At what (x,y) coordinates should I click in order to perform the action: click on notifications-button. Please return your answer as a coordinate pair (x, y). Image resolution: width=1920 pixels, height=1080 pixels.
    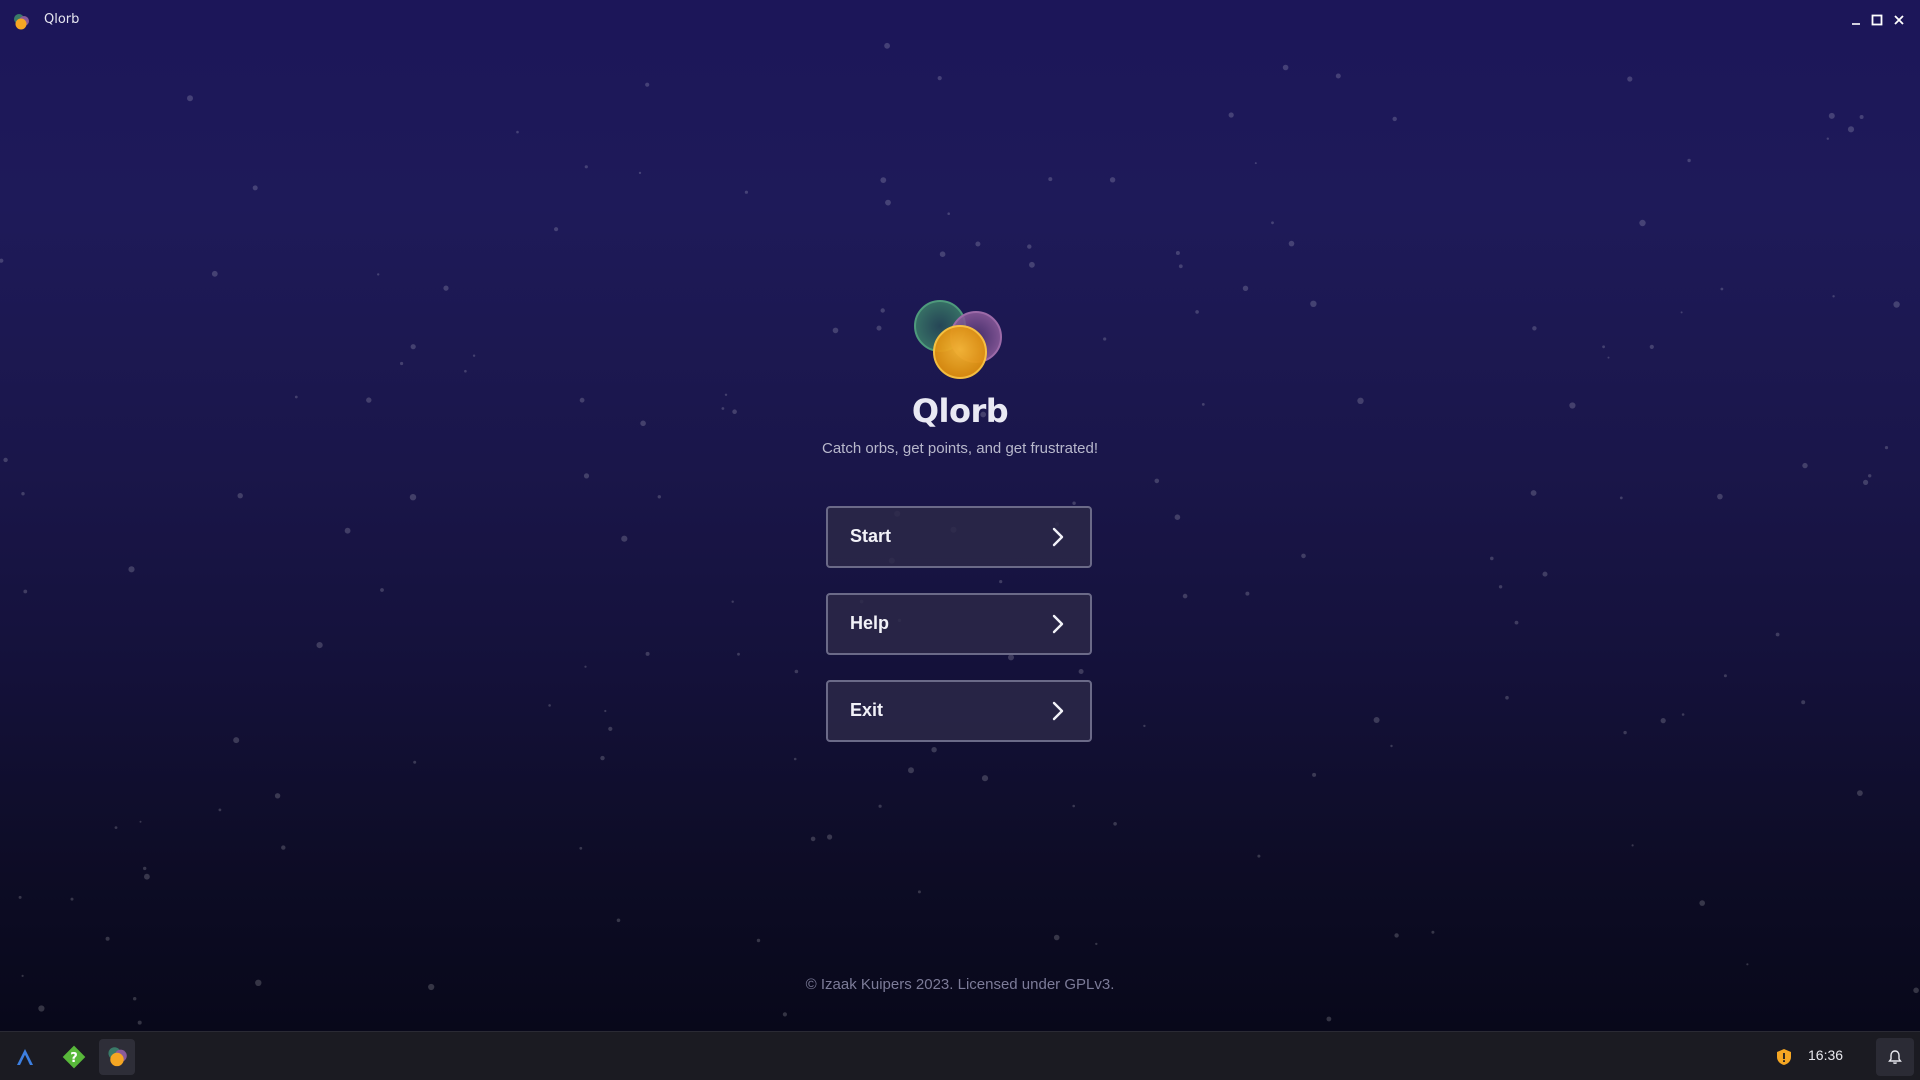
    Looking at the image, I should click on (1895, 1057).